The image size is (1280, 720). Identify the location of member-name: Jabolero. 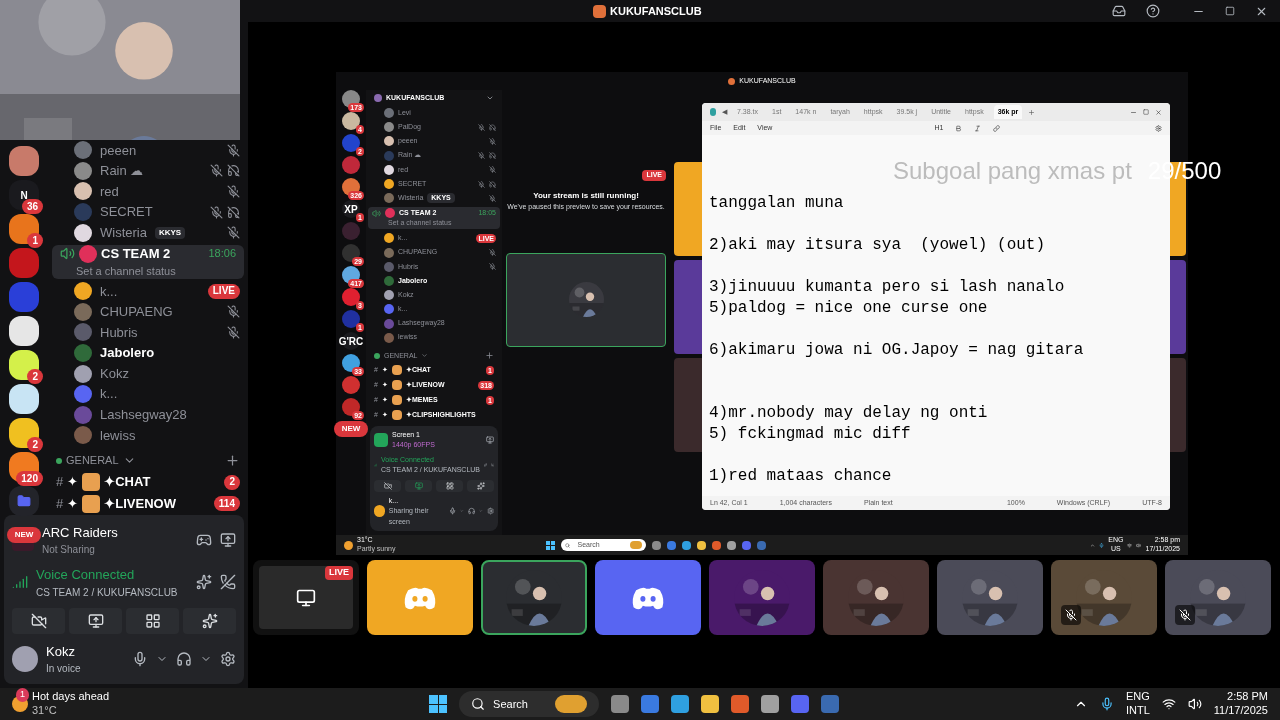
(127, 353).